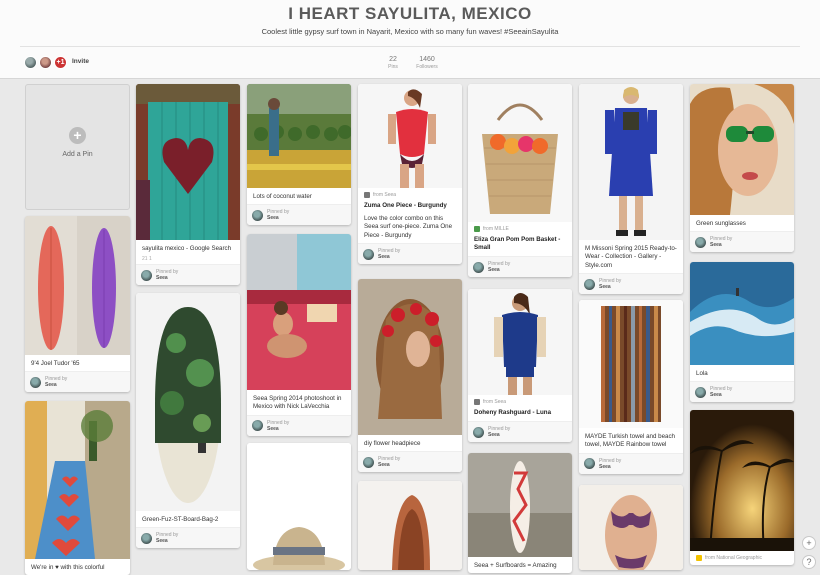 The height and width of the screenshot is (575, 820). I want to click on pin-description: Lola, so click(702, 373).